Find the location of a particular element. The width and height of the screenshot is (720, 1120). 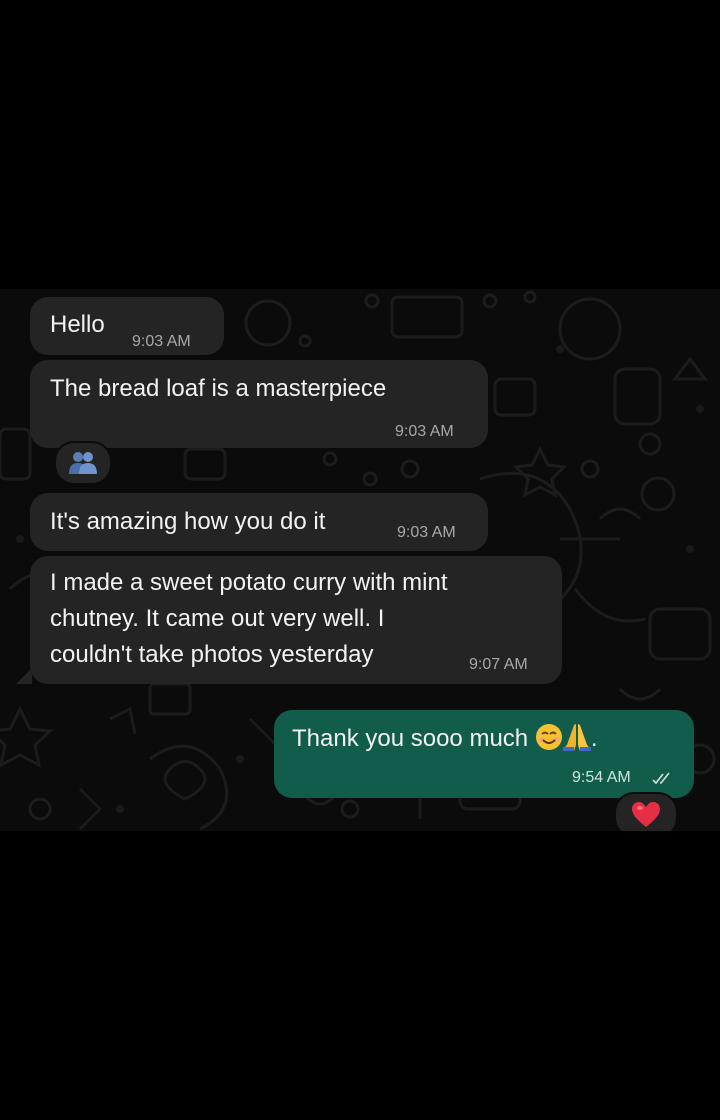

incoming-message: The bread loaf is a masterpiece 9:03 AM is located at coordinates (259, 404).